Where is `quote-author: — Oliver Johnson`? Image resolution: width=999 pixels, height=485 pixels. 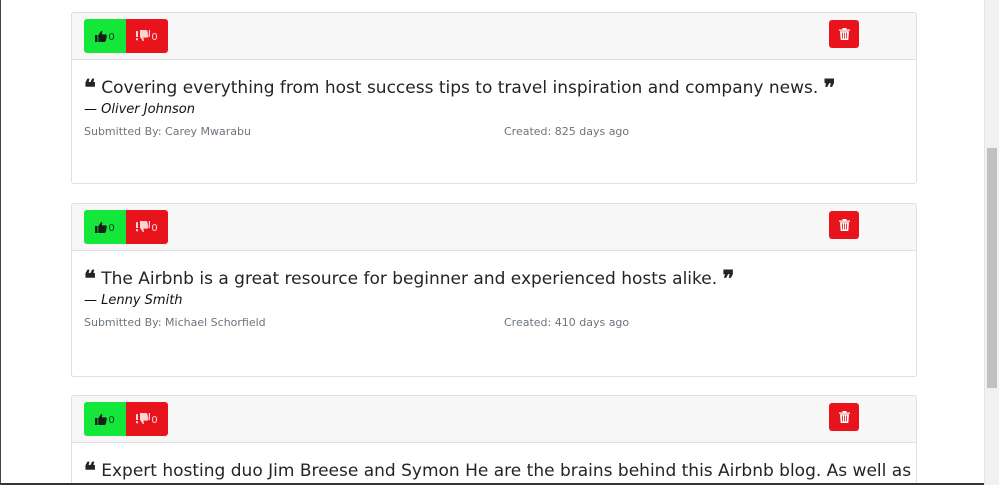 quote-author: — Oliver Johnson is located at coordinates (139, 109).